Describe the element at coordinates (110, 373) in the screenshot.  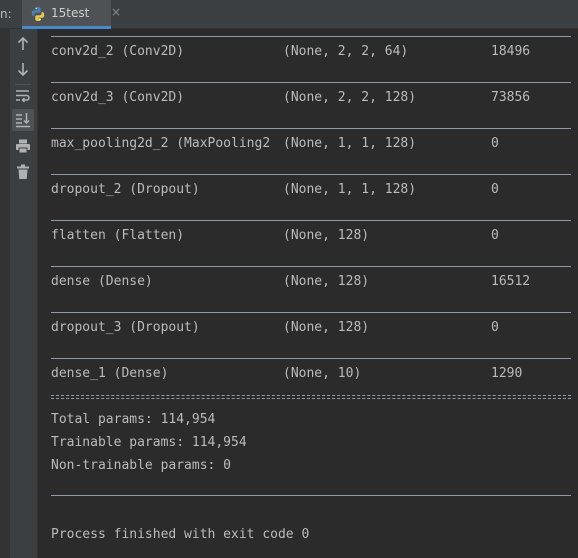
I see `layer-name: dense_1 (Dense)` at that location.